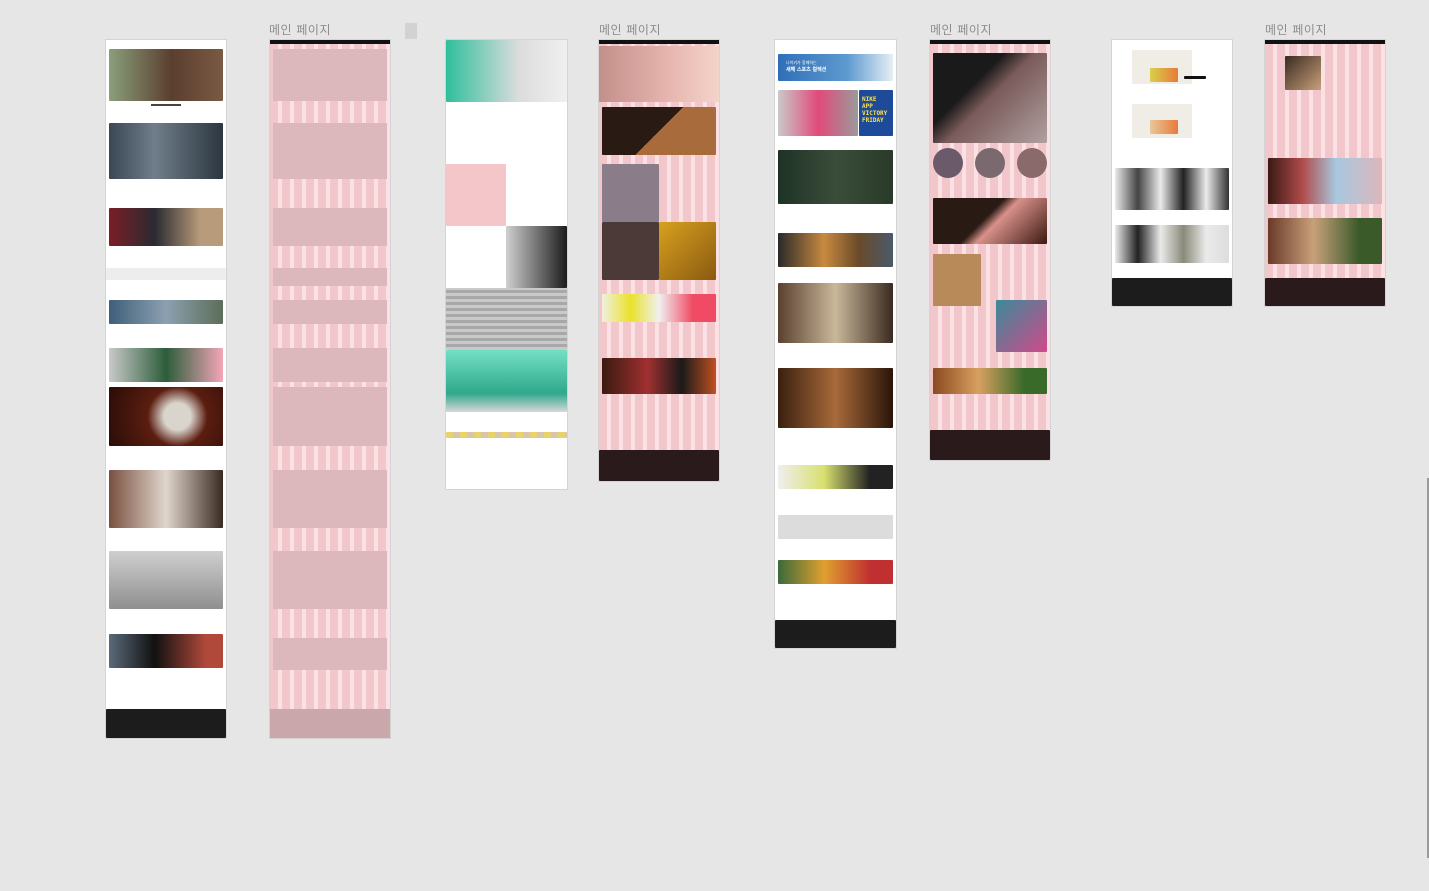  What do you see at coordinates (166, 499) in the screenshot?
I see `af1-image` at bounding box center [166, 499].